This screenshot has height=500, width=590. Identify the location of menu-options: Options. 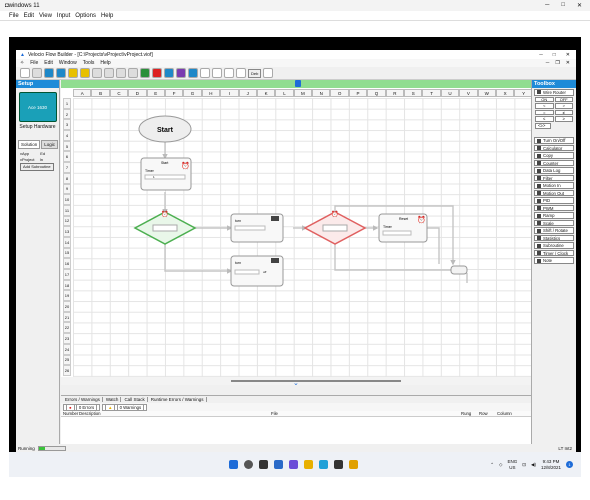
(85, 16).